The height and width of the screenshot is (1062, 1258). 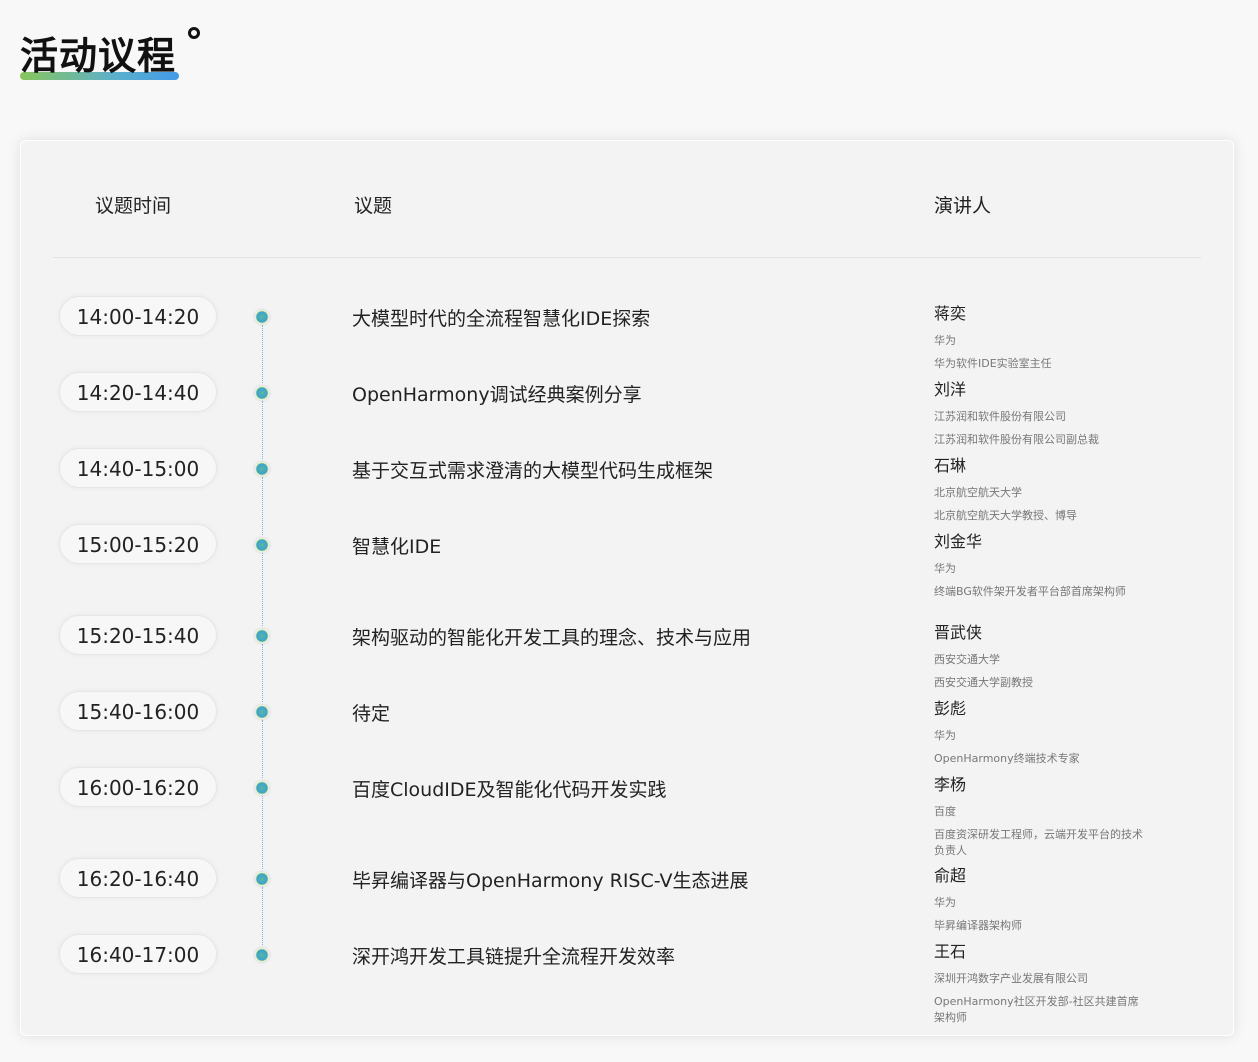 I want to click on speaker-info: 刘洋 江苏润和软件股份有限公司 江苏润和软件股份有限公司副总裁, so click(x=1039, y=414).